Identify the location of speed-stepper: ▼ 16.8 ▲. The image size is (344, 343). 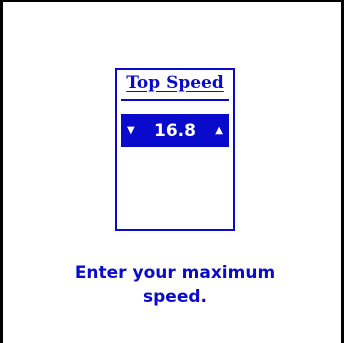
(175, 130).